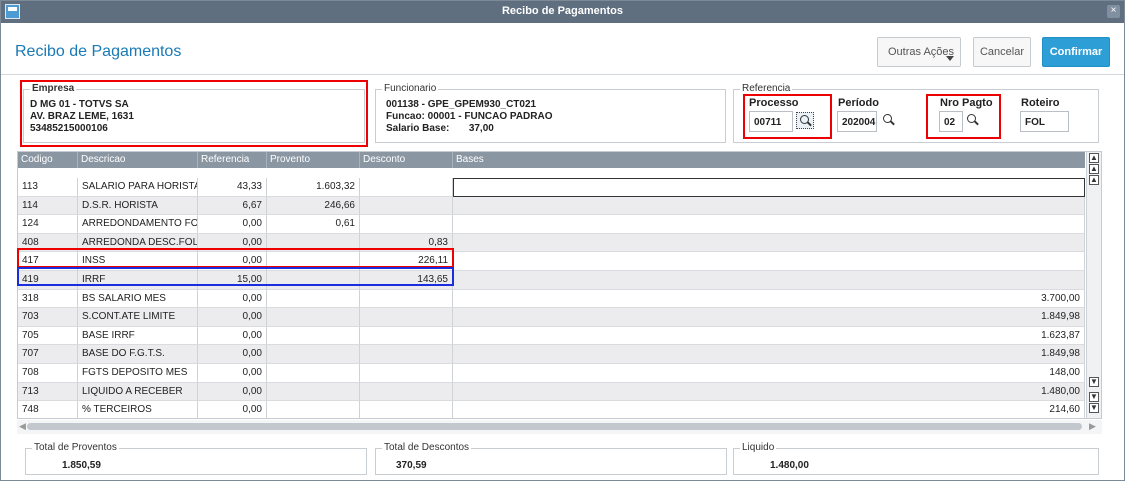 The width and height of the screenshot is (1125, 481). What do you see at coordinates (48, 261) in the screenshot?
I see `cell-codigo: 417` at bounding box center [48, 261].